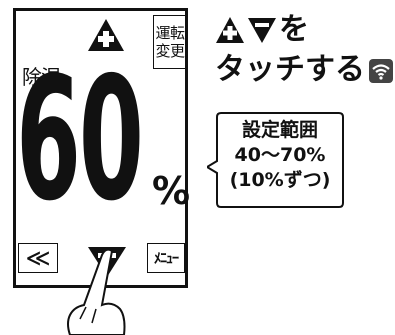 The height and width of the screenshot is (335, 395). I want to click on down-icon, so click(262, 30).